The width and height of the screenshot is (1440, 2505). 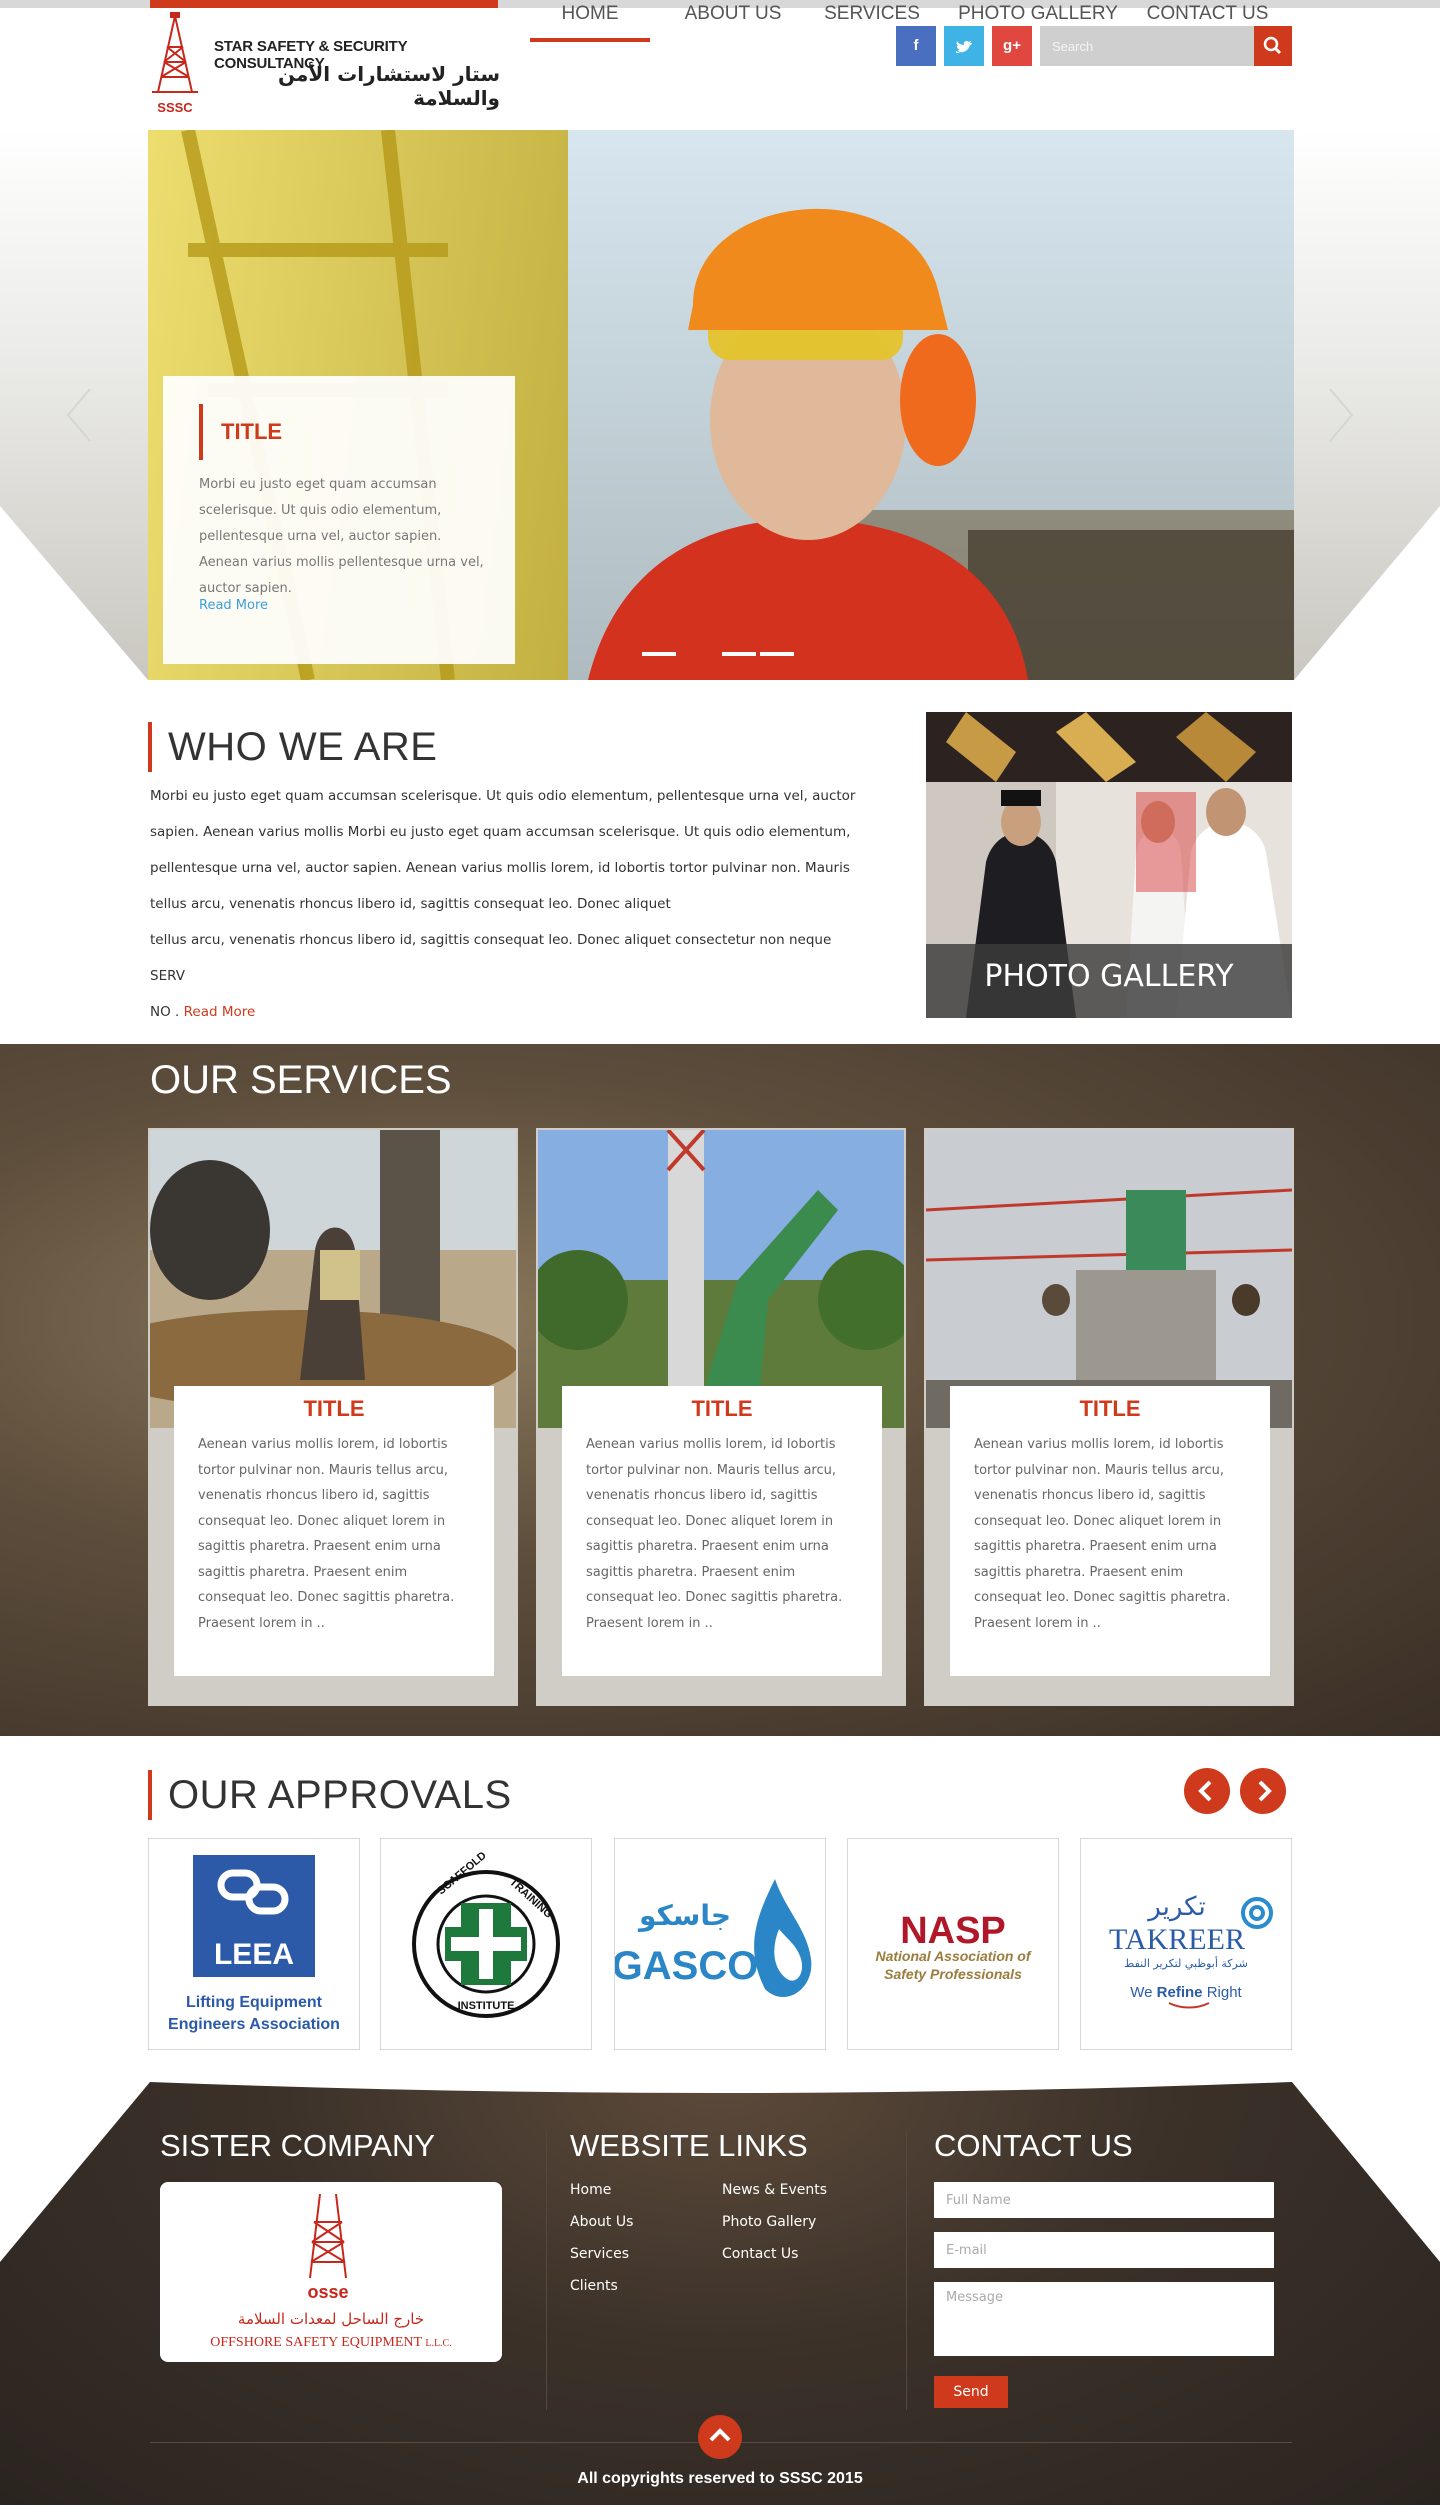 I want to click on derrick-logo-icon: SSSC, so click(x=175, y=63).